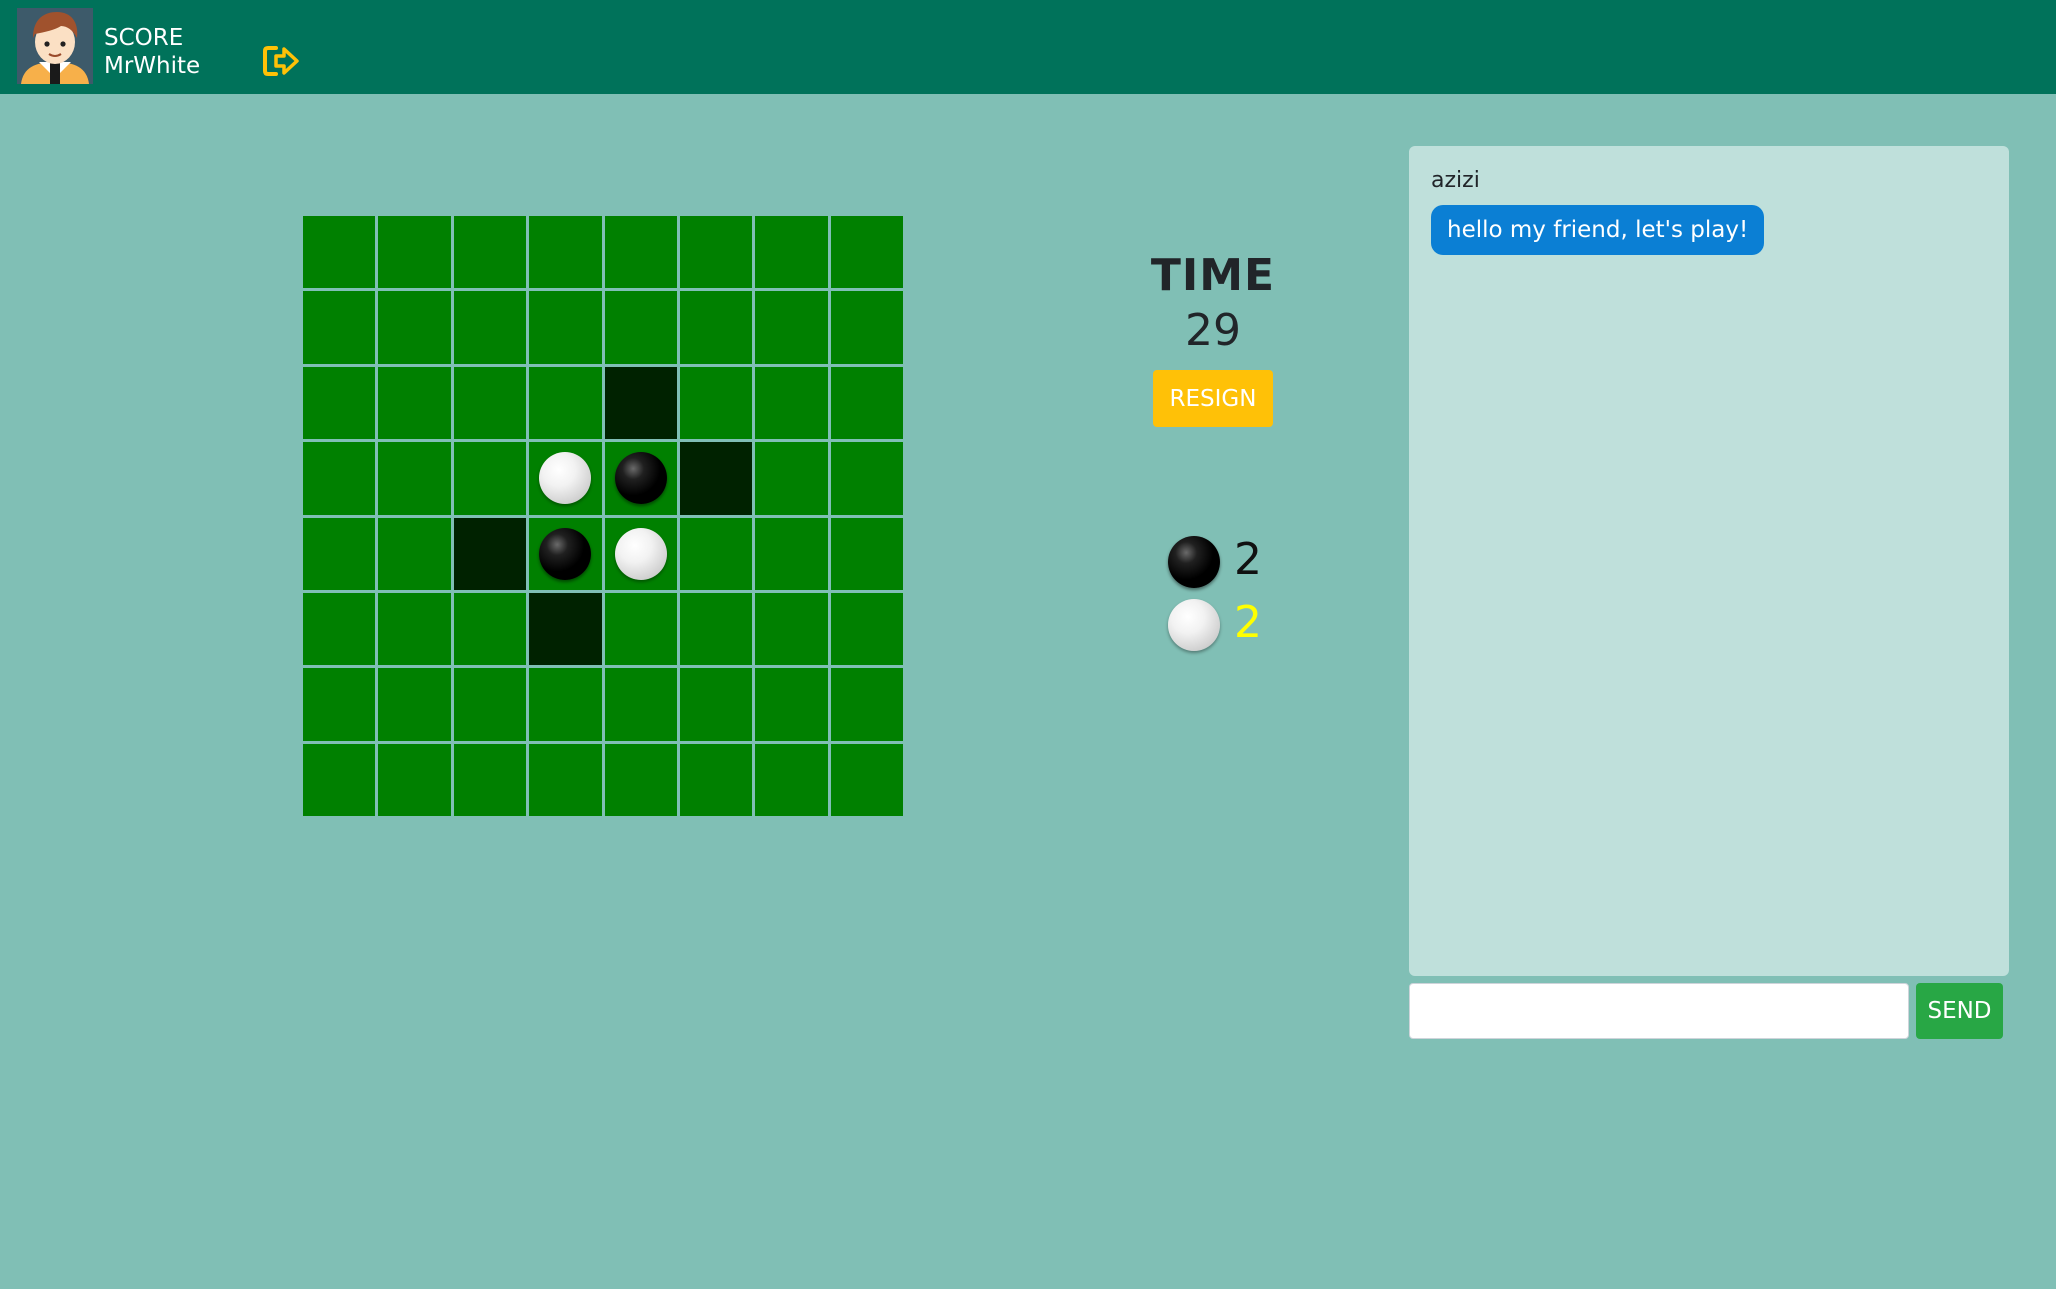 The width and height of the screenshot is (2056, 1289). I want to click on username: MrWhite, so click(152, 66).